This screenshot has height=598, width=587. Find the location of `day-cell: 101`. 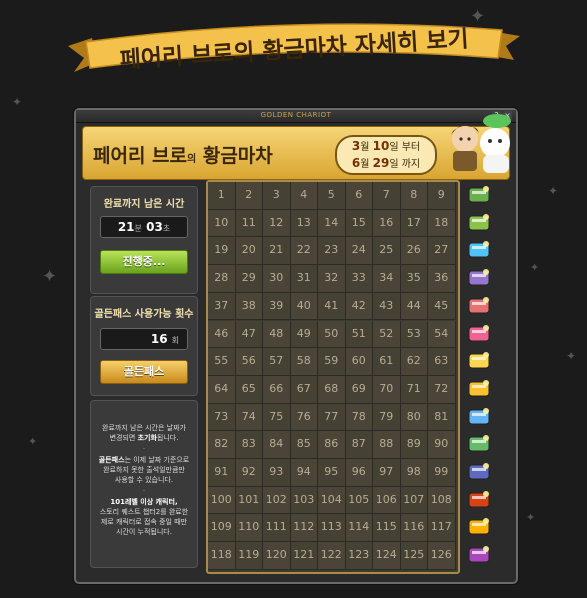

day-cell: 101 is located at coordinates (249, 500).